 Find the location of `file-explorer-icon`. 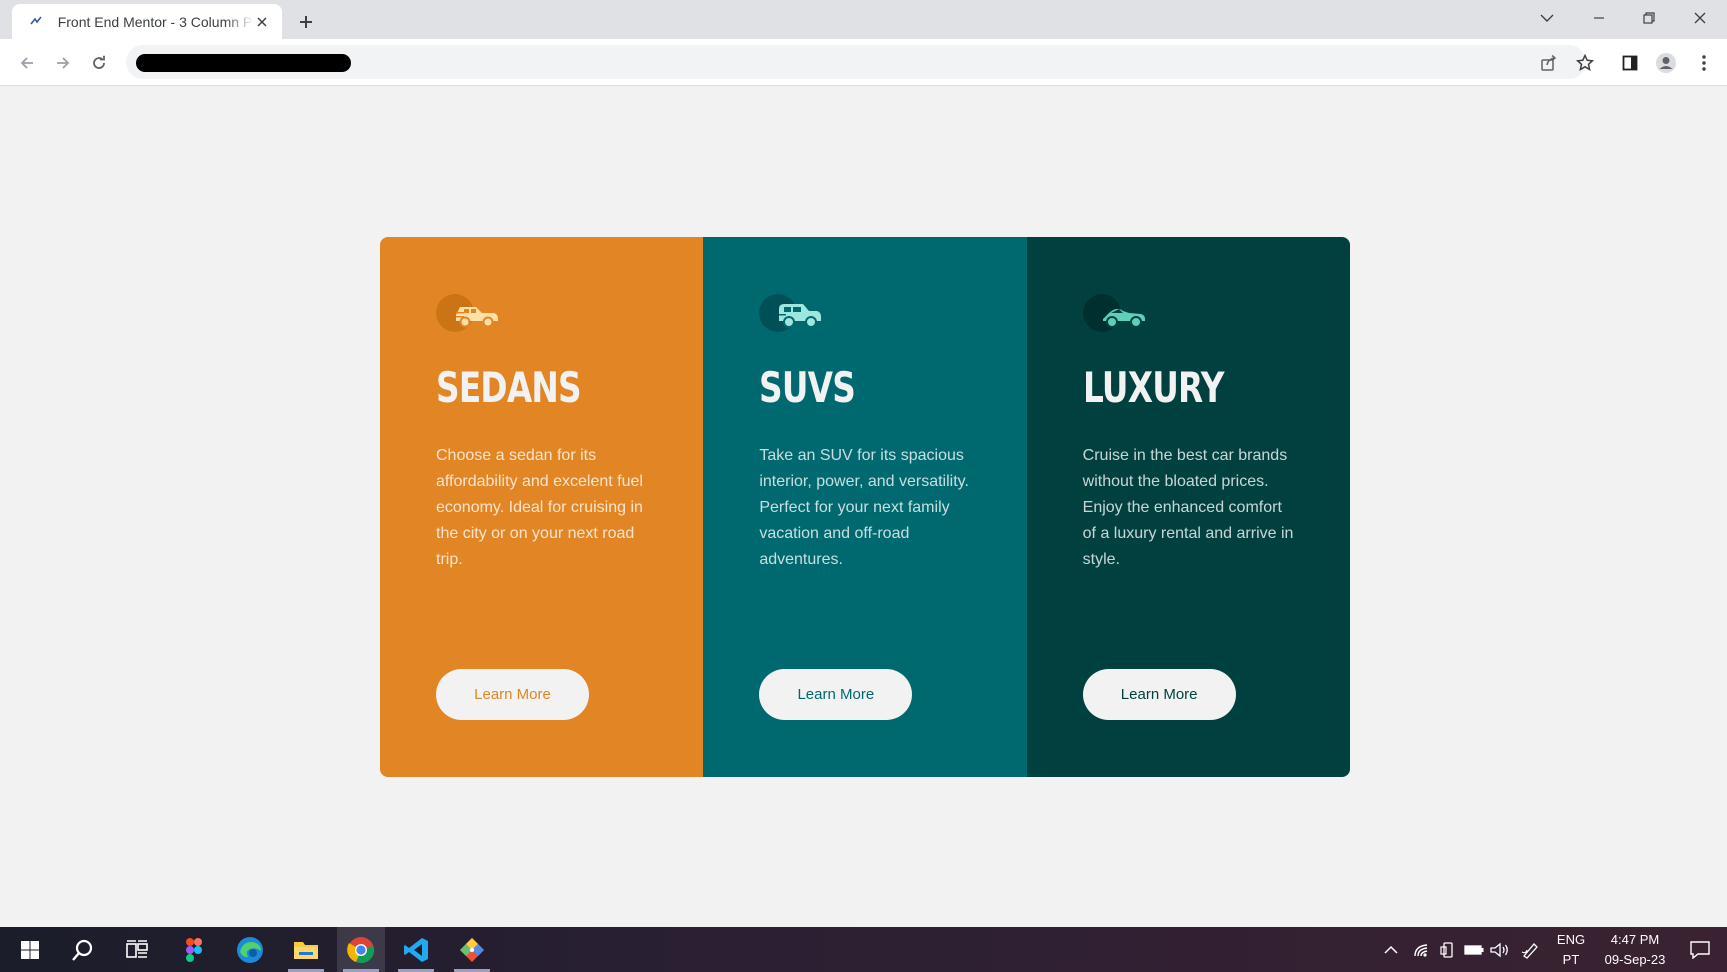

file-explorer-icon is located at coordinates (306, 949).